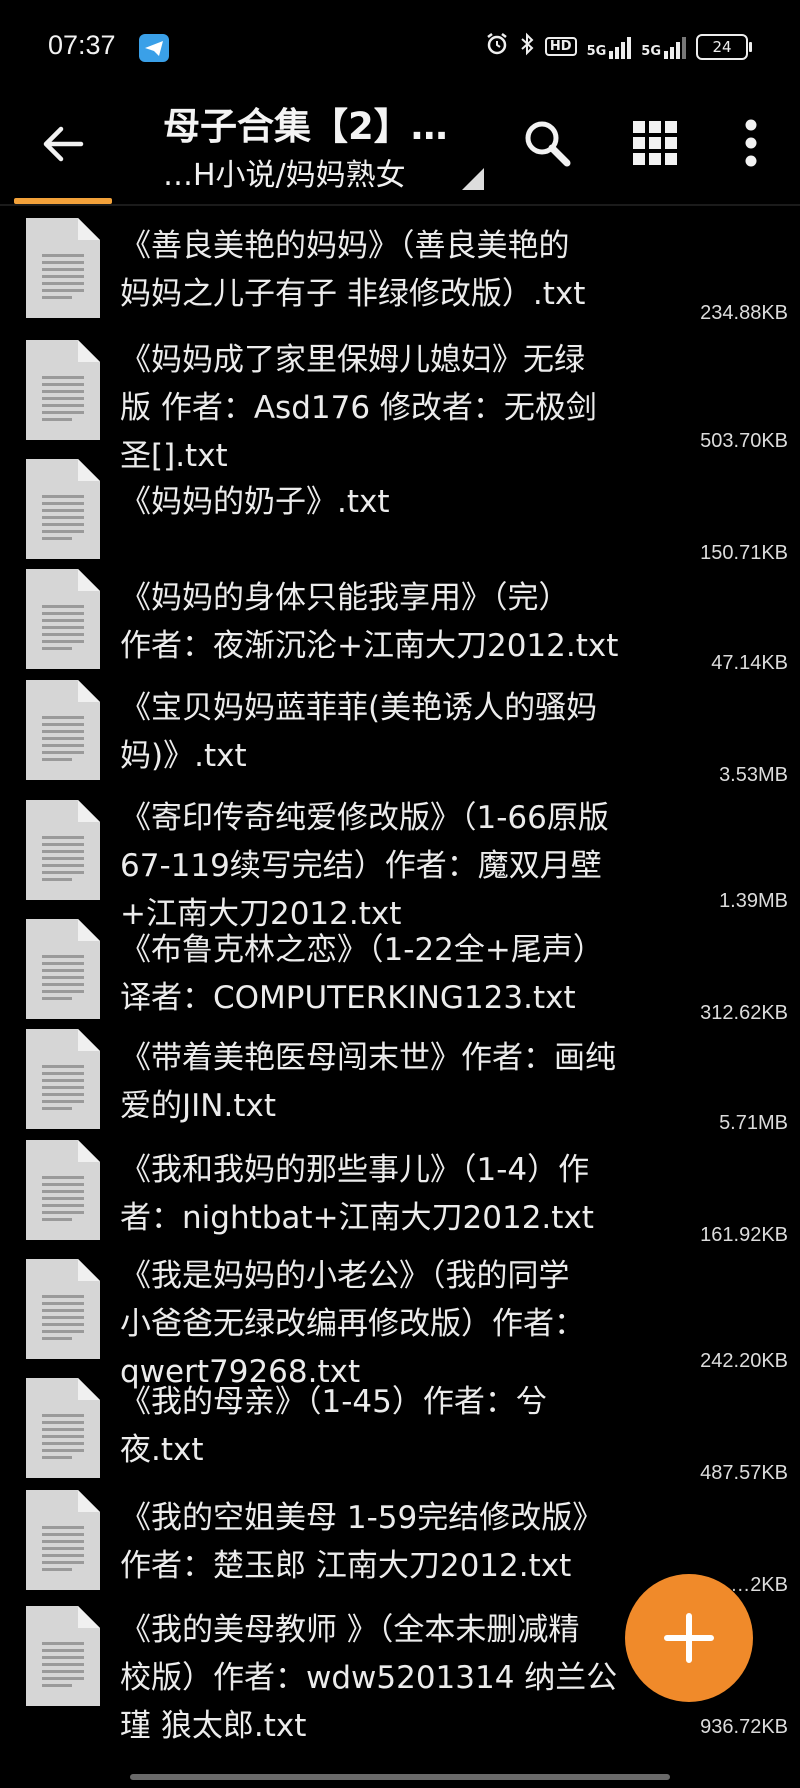 Image resolution: width=800 pixels, height=1788 pixels. I want to click on file-name: 《善良美艳的妈妈》（善良美艳的 妈妈之儿子有子 非绿修改版）.txt, so click(353, 270).